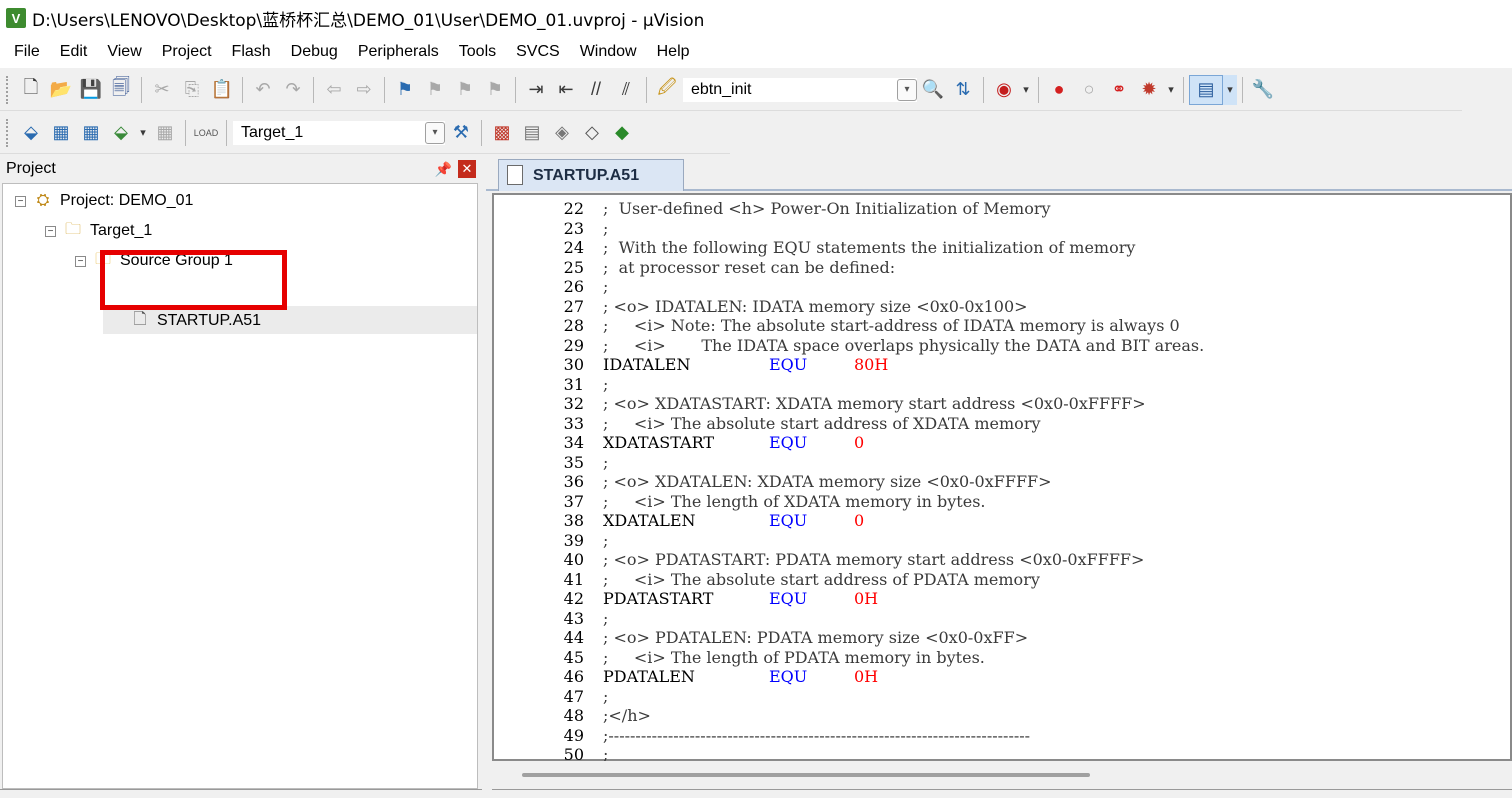  Describe the element at coordinates (364, 90) in the screenshot. I see `navigate-forward-icon: ⇨` at that location.